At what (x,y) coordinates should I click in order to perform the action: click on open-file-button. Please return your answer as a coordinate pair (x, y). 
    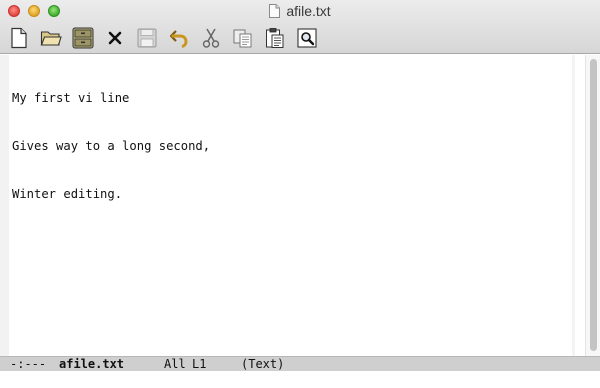
    Looking at the image, I should click on (51, 38).